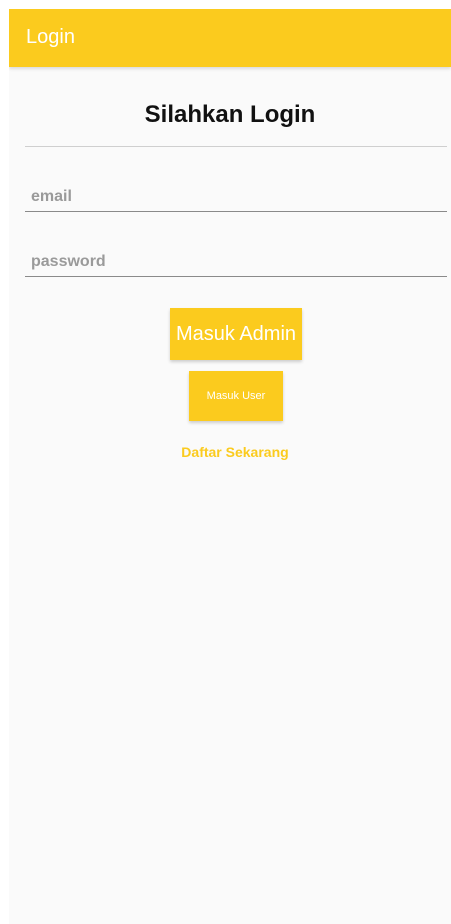  I want to click on app-bar: Login, so click(230, 38).